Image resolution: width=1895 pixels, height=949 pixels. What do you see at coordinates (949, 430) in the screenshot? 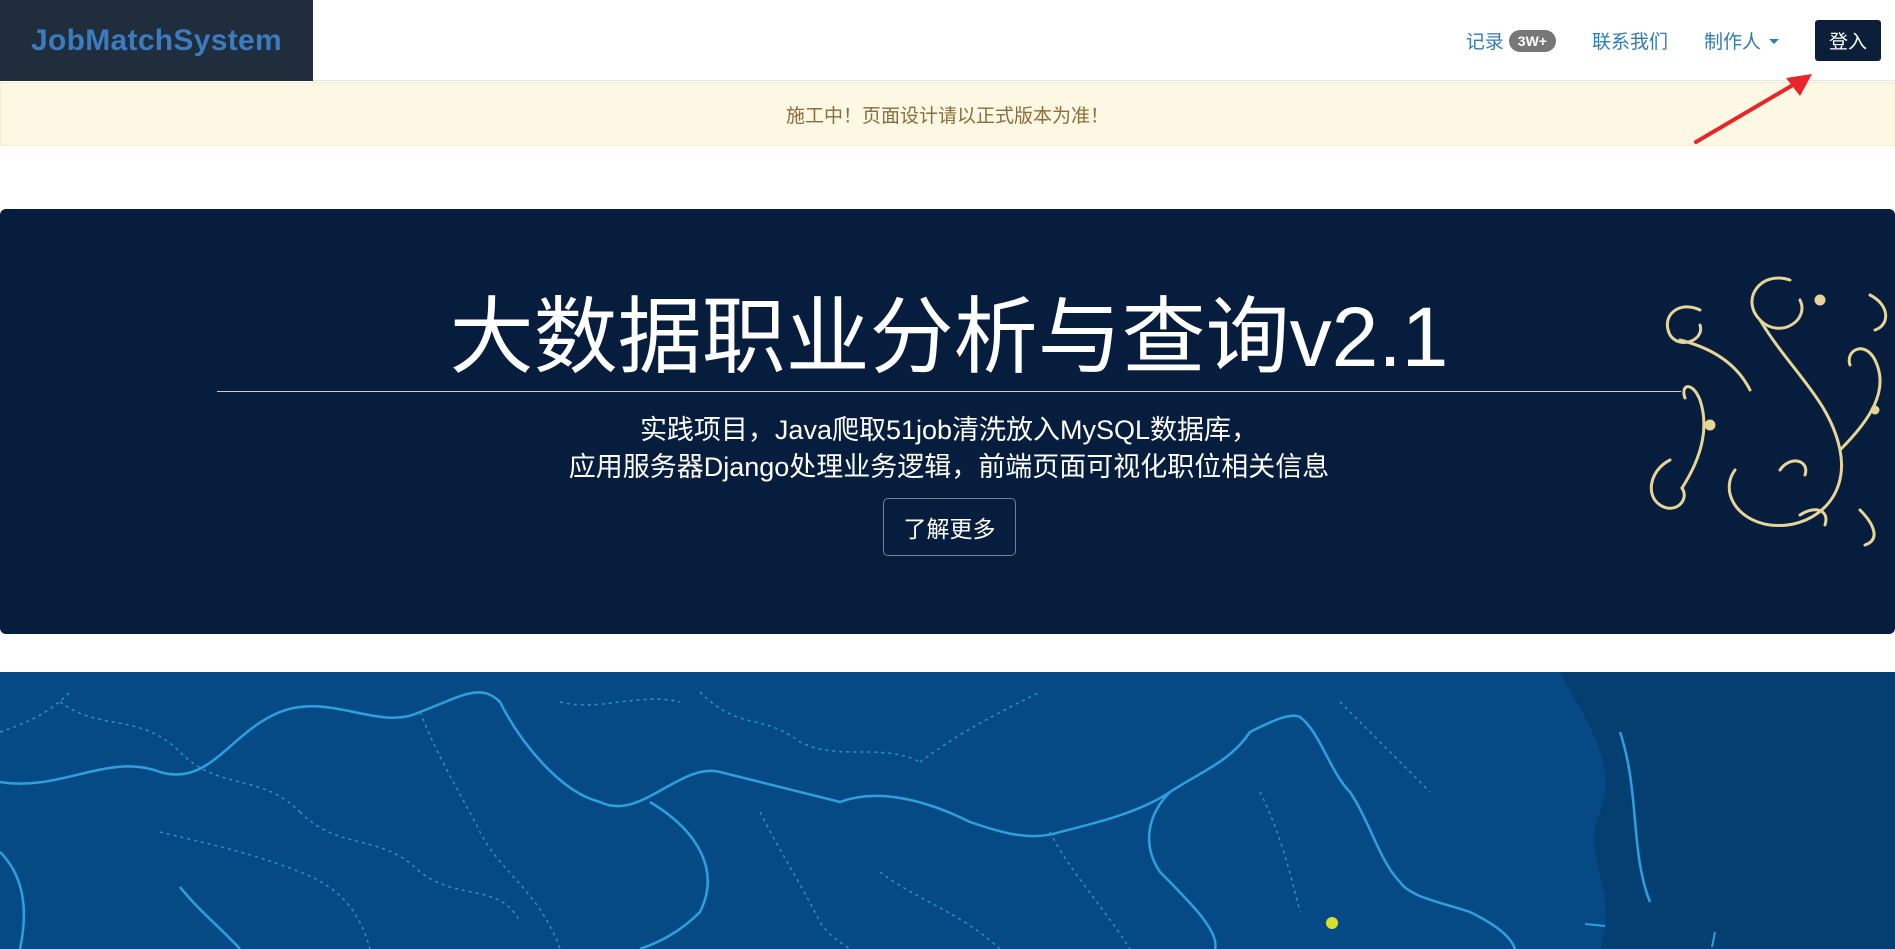
I see `hero-description-line-1: 实践项目，Java爬取51job清洗放入MySQL数据库，` at bounding box center [949, 430].